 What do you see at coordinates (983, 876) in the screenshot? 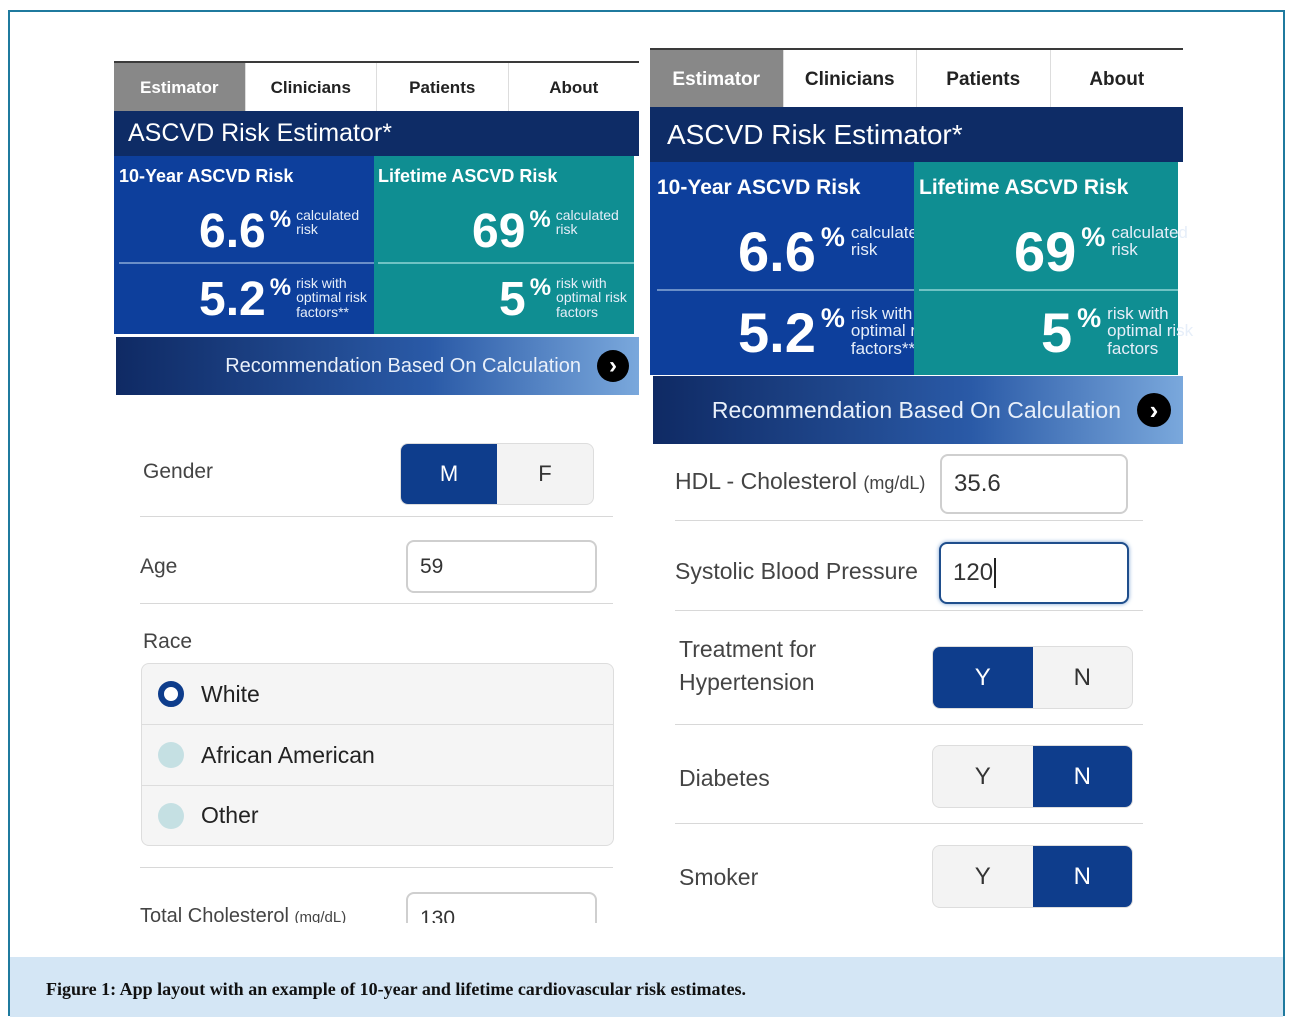
I see `smoker-option-y: Y` at bounding box center [983, 876].